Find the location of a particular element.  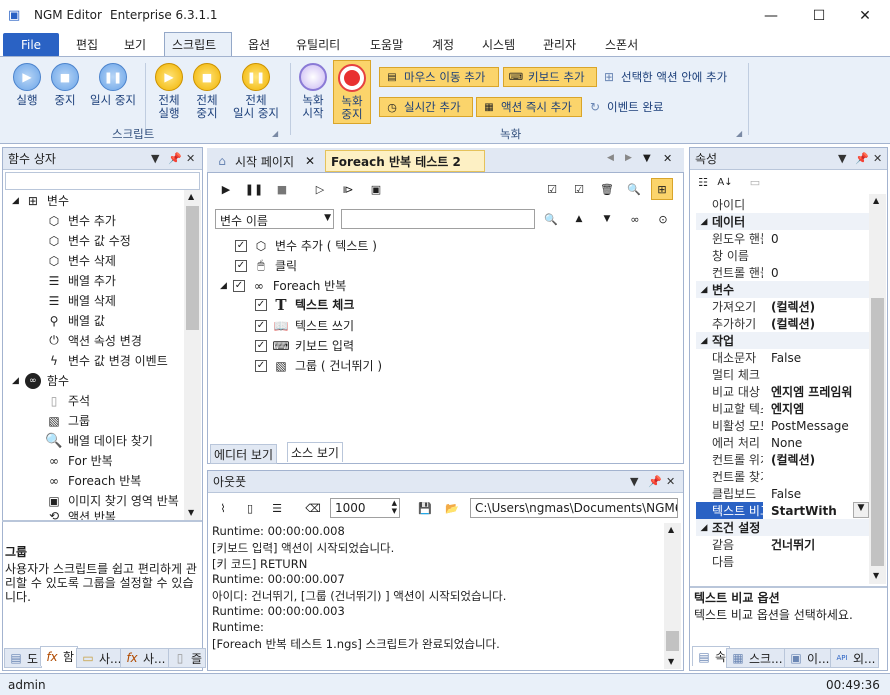

menu-options: 옵션 is located at coordinates (259, 44).